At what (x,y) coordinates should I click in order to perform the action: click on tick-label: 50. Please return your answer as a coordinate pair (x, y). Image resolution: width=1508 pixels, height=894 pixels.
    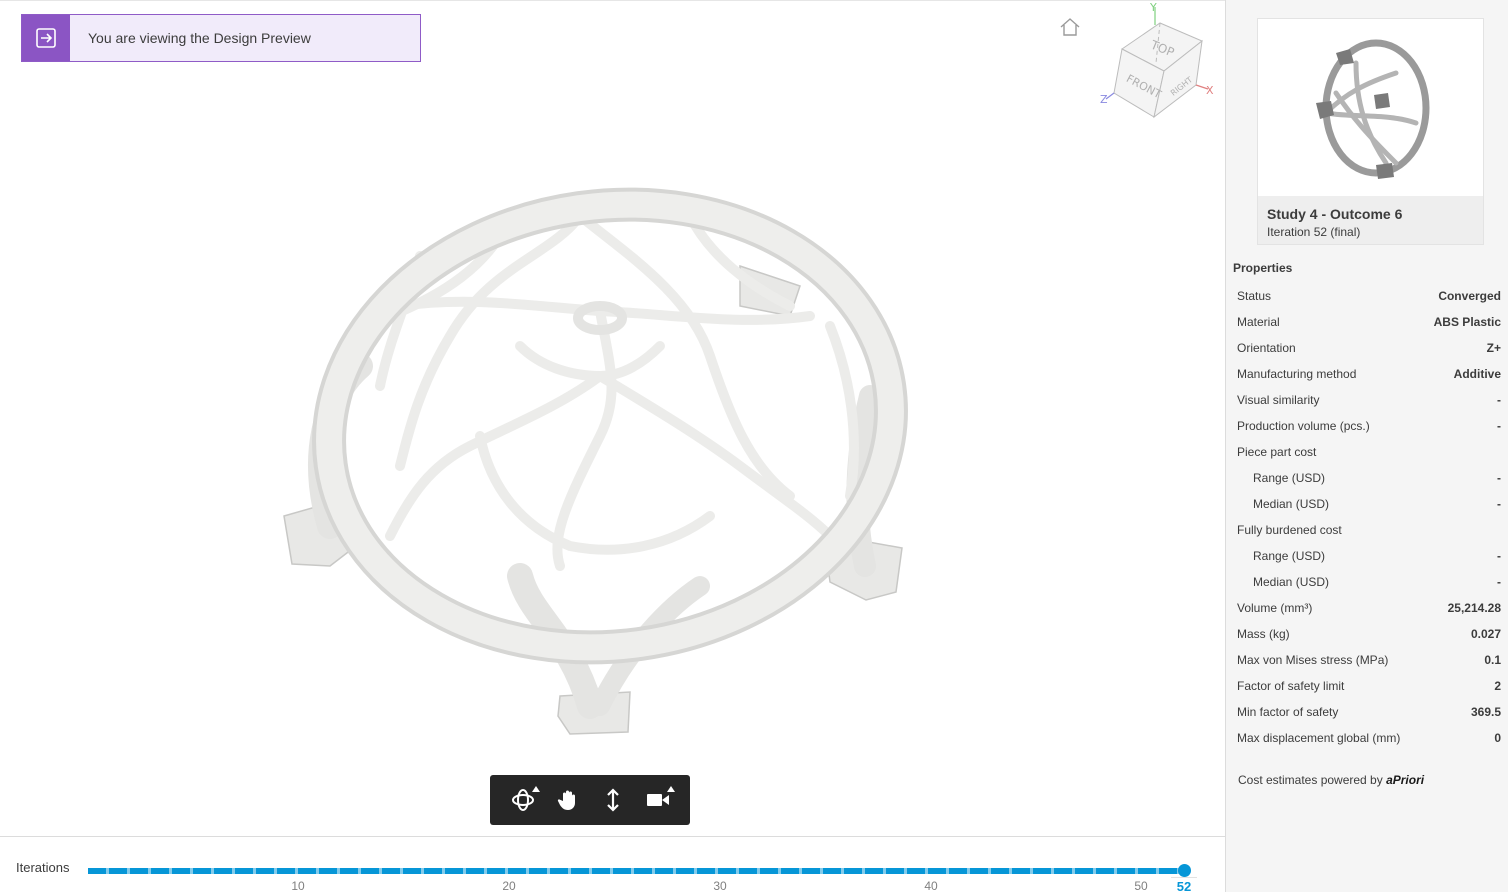
    Looking at the image, I should click on (1141, 886).